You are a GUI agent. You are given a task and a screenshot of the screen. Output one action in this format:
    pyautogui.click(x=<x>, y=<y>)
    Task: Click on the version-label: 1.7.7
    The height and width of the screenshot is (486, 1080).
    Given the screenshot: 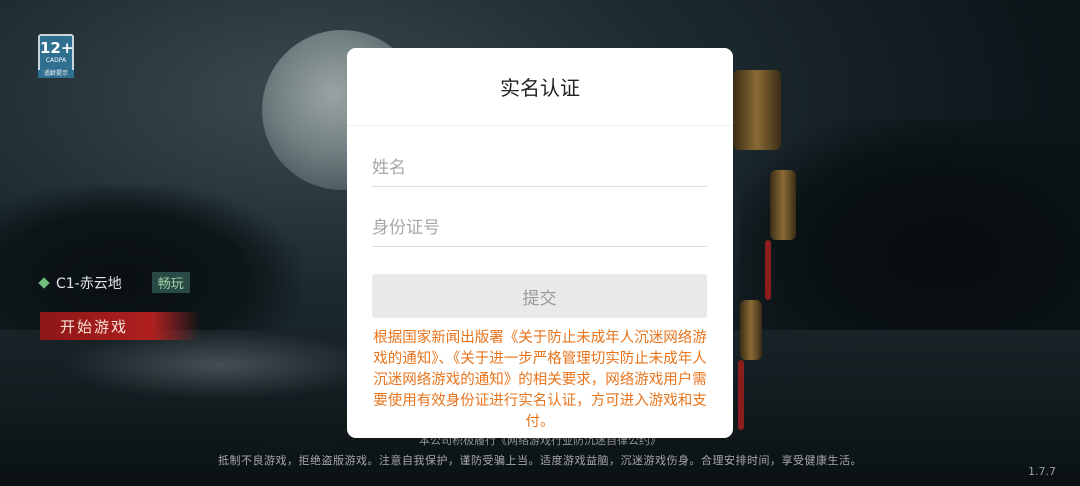 What is the action you would take?
    pyautogui.click(x=1042, y=471)
    